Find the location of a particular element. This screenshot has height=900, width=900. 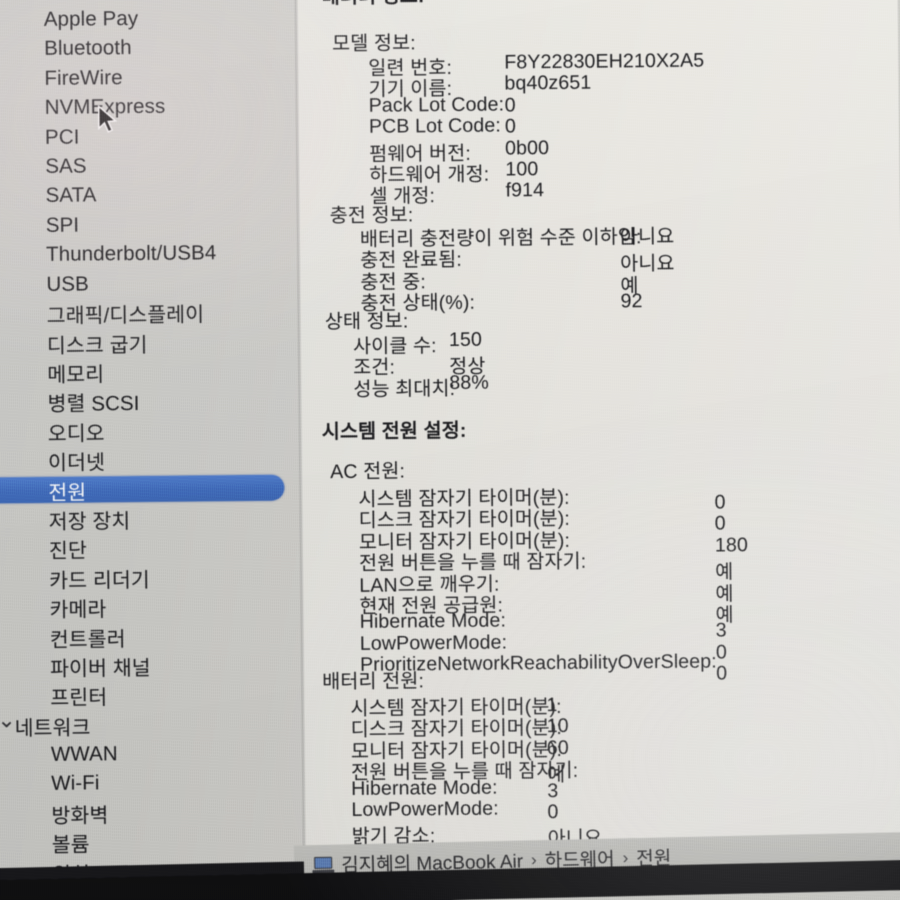

sidebar-item-label: Bluetooth is located at coordinates (88, 48).